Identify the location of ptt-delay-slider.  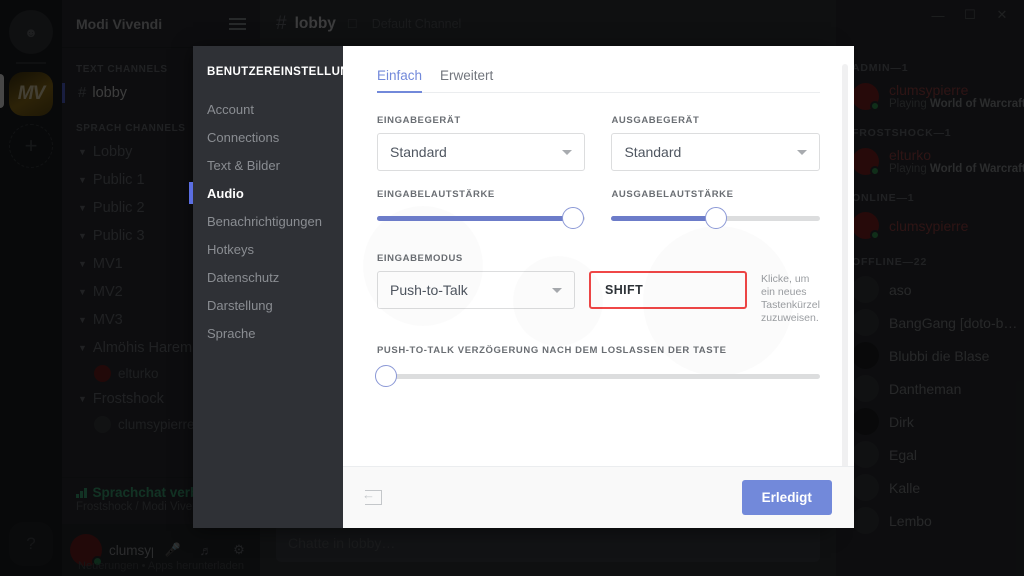
(597, 376).